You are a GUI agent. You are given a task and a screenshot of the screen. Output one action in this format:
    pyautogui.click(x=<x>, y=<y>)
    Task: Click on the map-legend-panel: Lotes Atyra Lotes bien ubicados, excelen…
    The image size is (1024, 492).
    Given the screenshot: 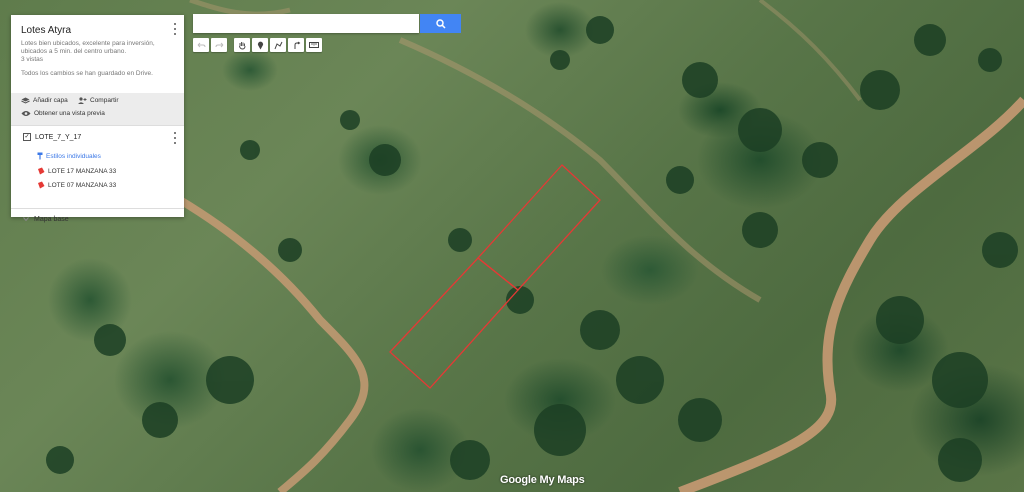 What is the action you would take?
    pyautogui.click(x=97, y=119)
    